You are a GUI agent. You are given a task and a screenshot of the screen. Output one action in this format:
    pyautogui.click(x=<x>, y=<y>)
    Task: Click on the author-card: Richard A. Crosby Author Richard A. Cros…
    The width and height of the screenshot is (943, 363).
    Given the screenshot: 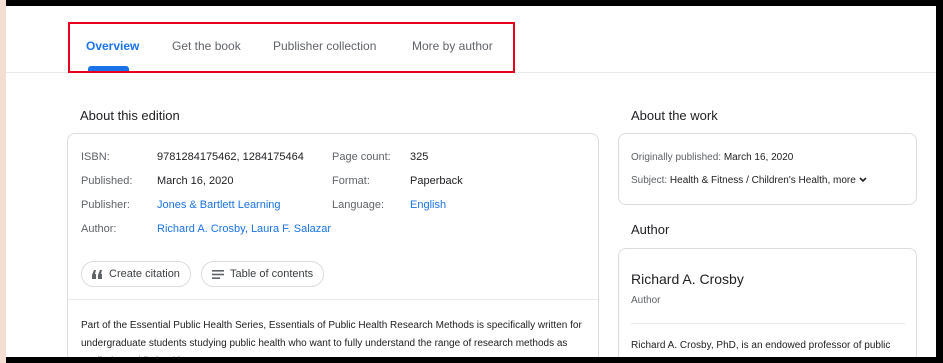 What is the action you would take?
    pyautogui.click(x=767, y=302)
    